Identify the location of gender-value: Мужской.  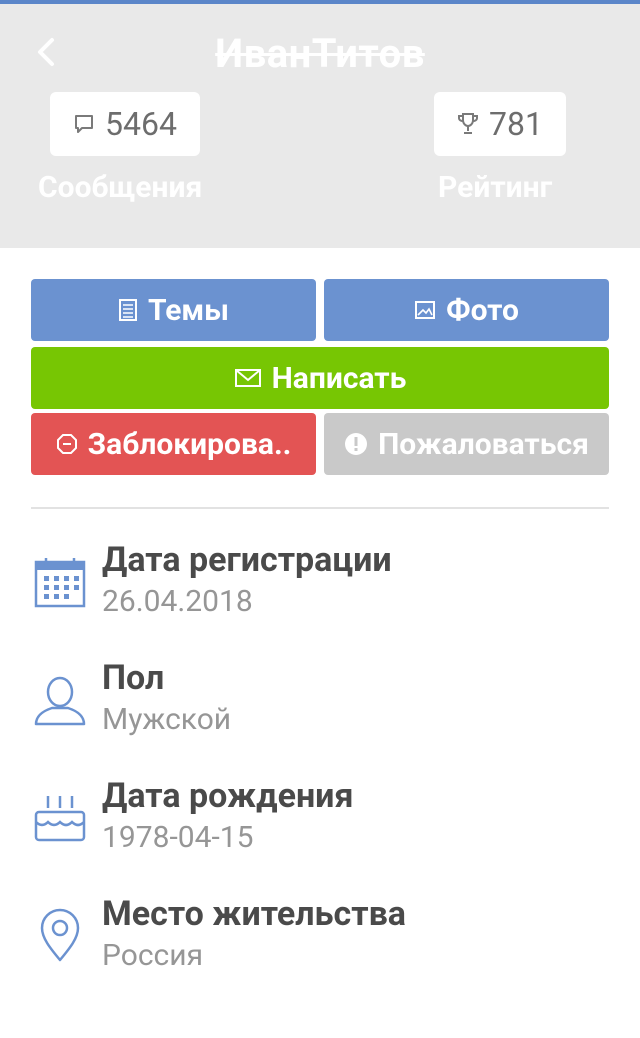
(167, 719).